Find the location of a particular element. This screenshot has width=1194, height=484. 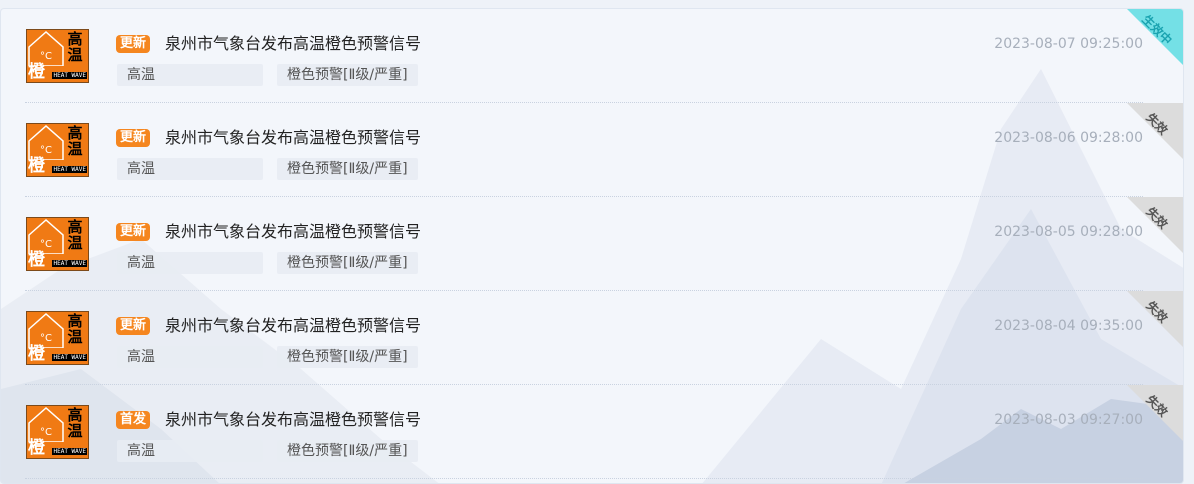

validity-ribbon: 生效中 is located at coordinates (1155, 37).